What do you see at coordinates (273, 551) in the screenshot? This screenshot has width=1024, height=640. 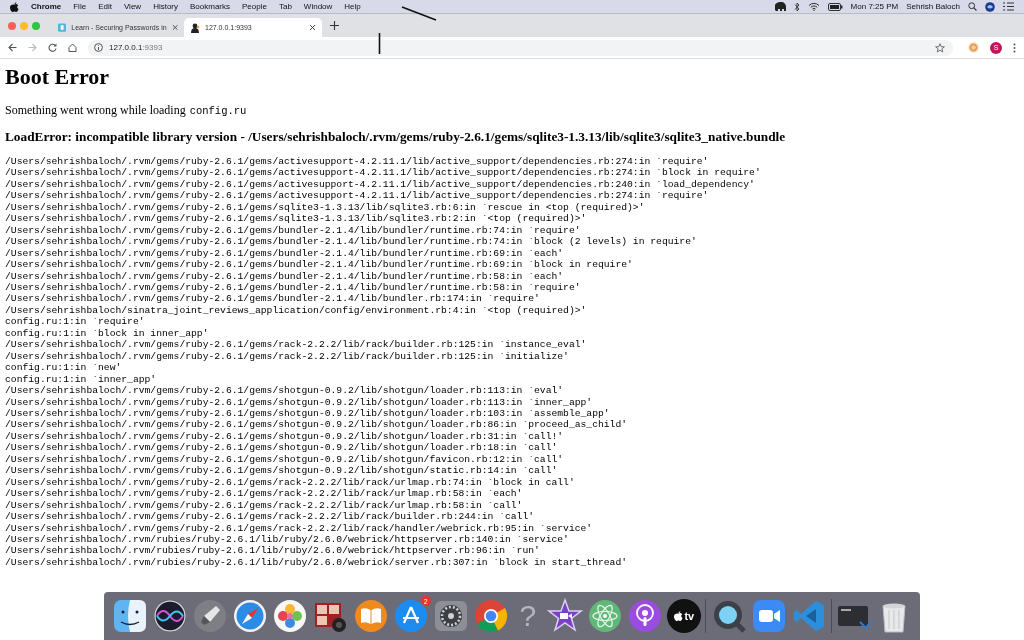 I see `stack-trace-line: /Users/sehrishbaloch/.rvm/rubies/ruby-2.6.1/lib/ruby/2.6.0/webrick/httpserver.rb:96:in `run'` at bounding box center [273, 551].